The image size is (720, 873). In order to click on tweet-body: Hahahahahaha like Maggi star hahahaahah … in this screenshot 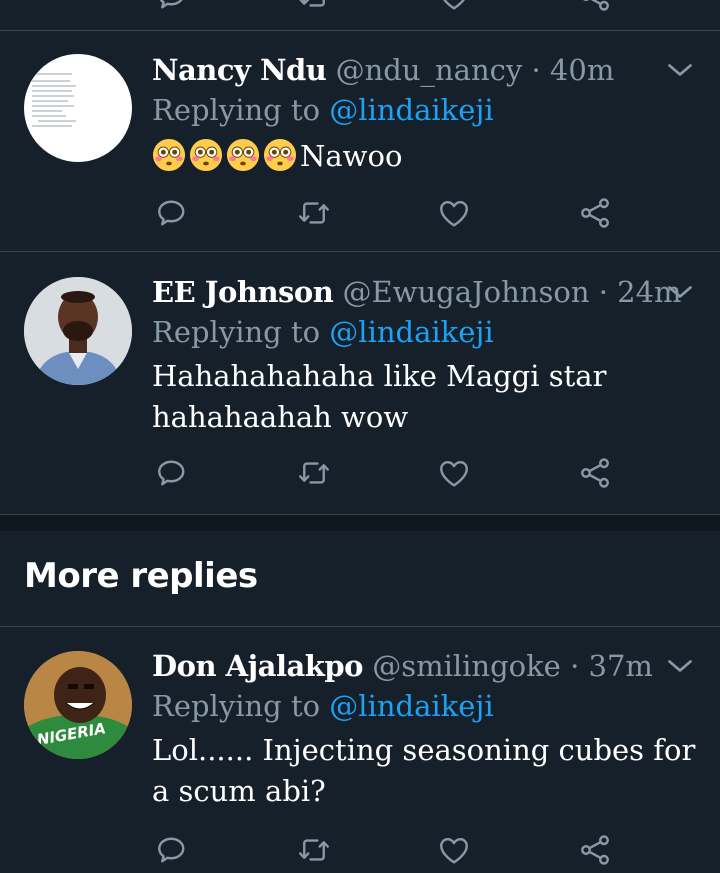, I will do `click(379, 396)`.